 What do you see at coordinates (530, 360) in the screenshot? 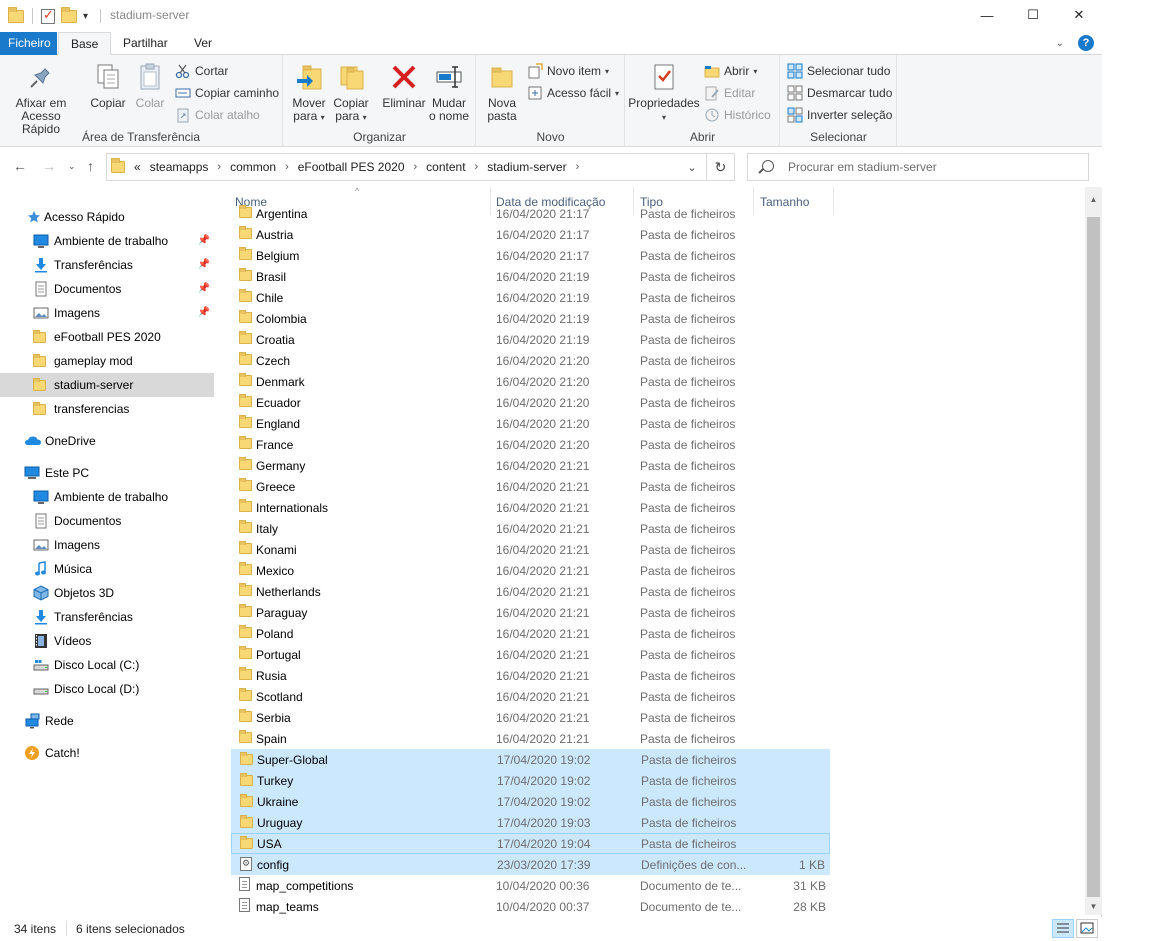
I see `file-row: Czech 16/04/2020 21:20 Pasta de ficheiros` at bounding box center [530, 360].